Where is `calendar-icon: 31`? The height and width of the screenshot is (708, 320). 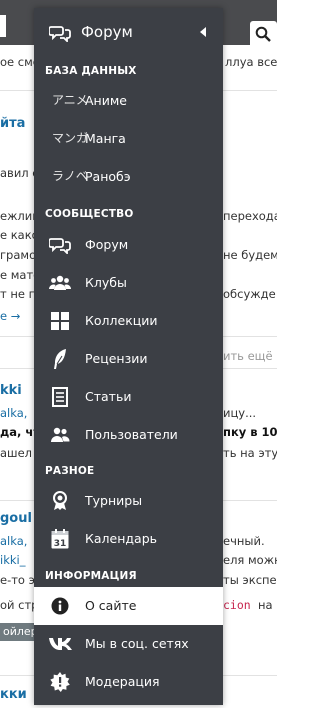 calendar-icon: 31 is located at coordinates (60, 539).